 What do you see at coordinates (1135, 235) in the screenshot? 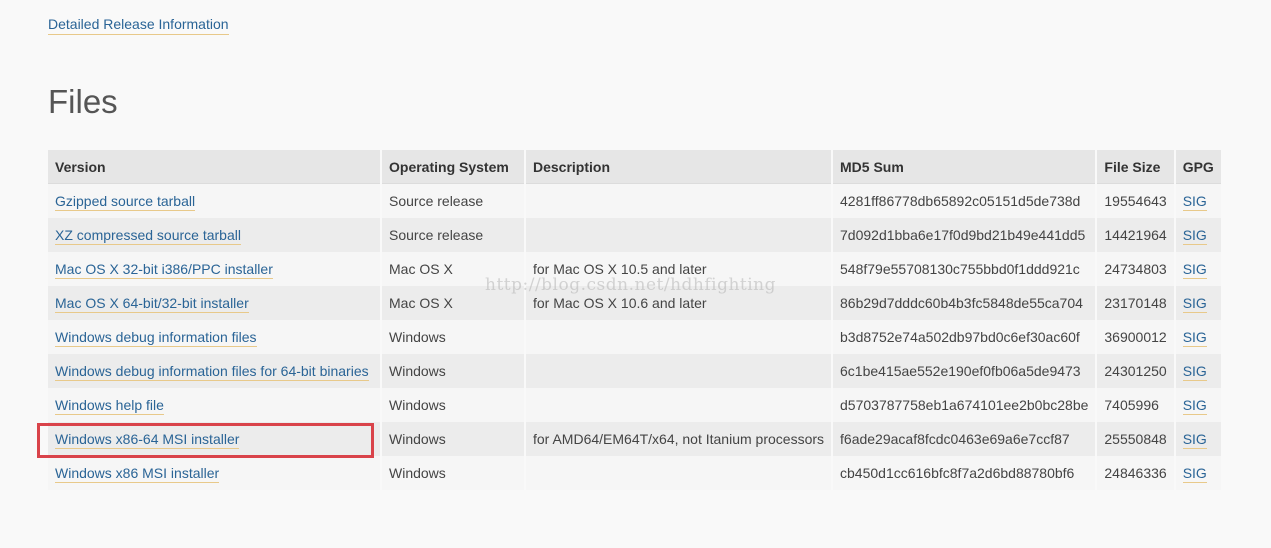
I see `file-size-cell: 14421964` at bounding box center [1135, 235].